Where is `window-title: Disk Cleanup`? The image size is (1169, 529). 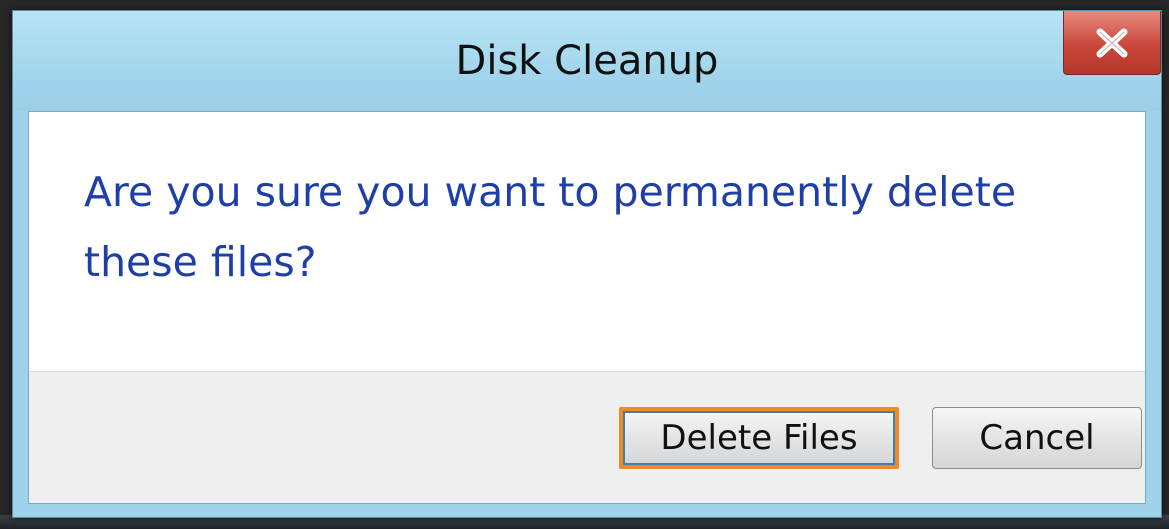
window-title: Disk Cleanup is located at coordinates (587, 61).